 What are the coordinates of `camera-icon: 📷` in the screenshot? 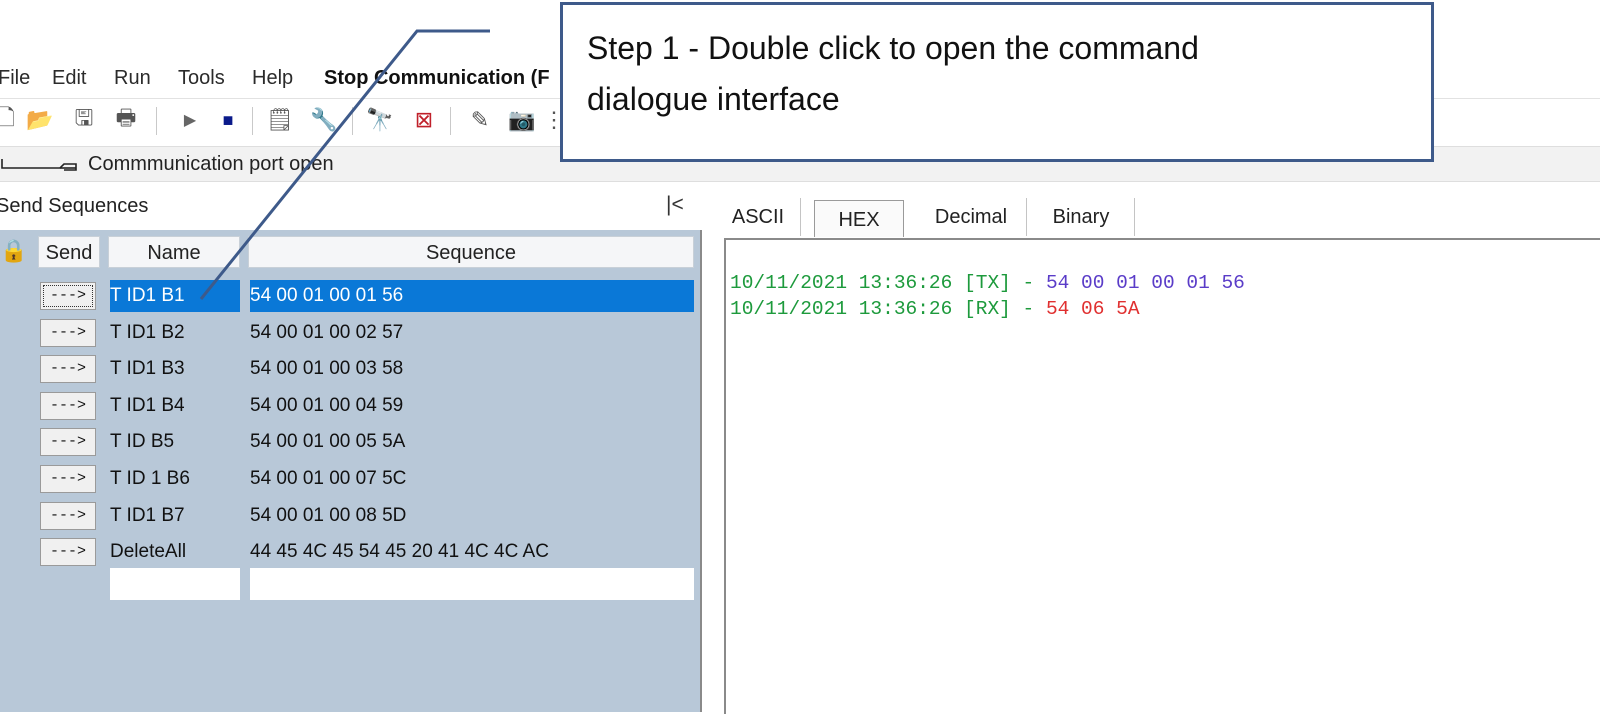 It's located at (522, 120).